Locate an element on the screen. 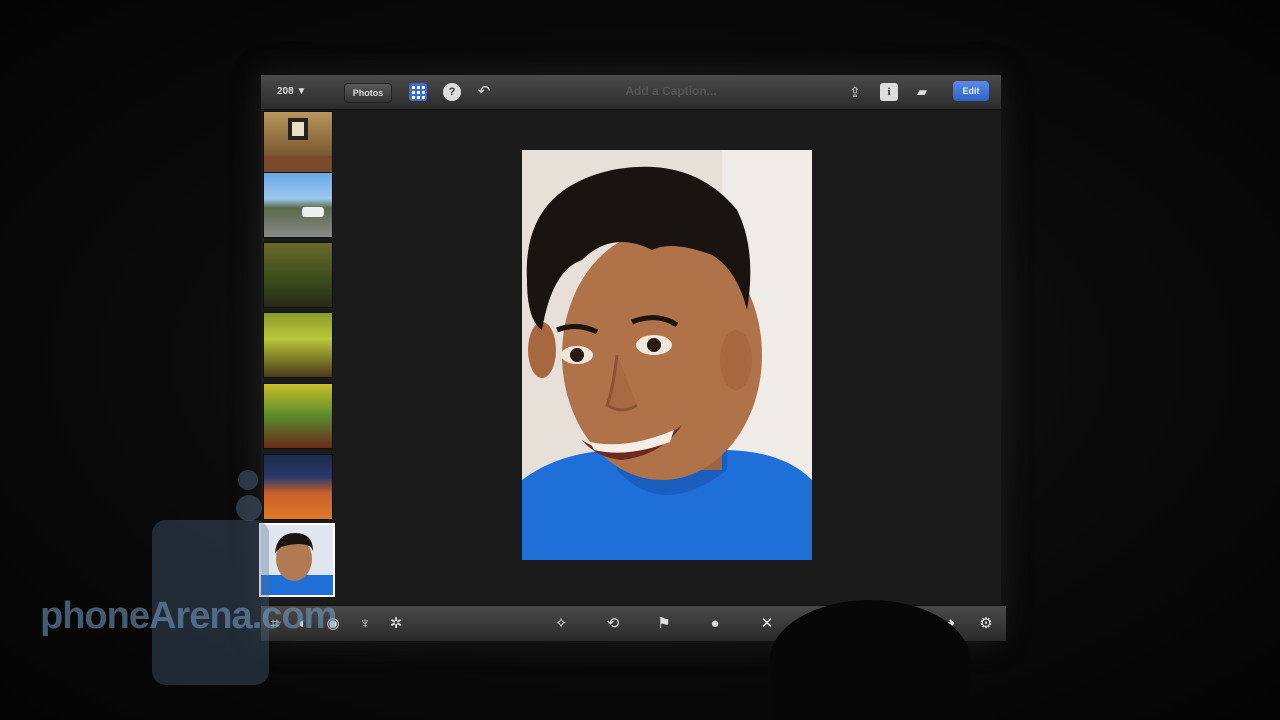 This screenshot has height=720, width=1280. watermark-text: phoneArena.com is located at coordinates (188, 616).